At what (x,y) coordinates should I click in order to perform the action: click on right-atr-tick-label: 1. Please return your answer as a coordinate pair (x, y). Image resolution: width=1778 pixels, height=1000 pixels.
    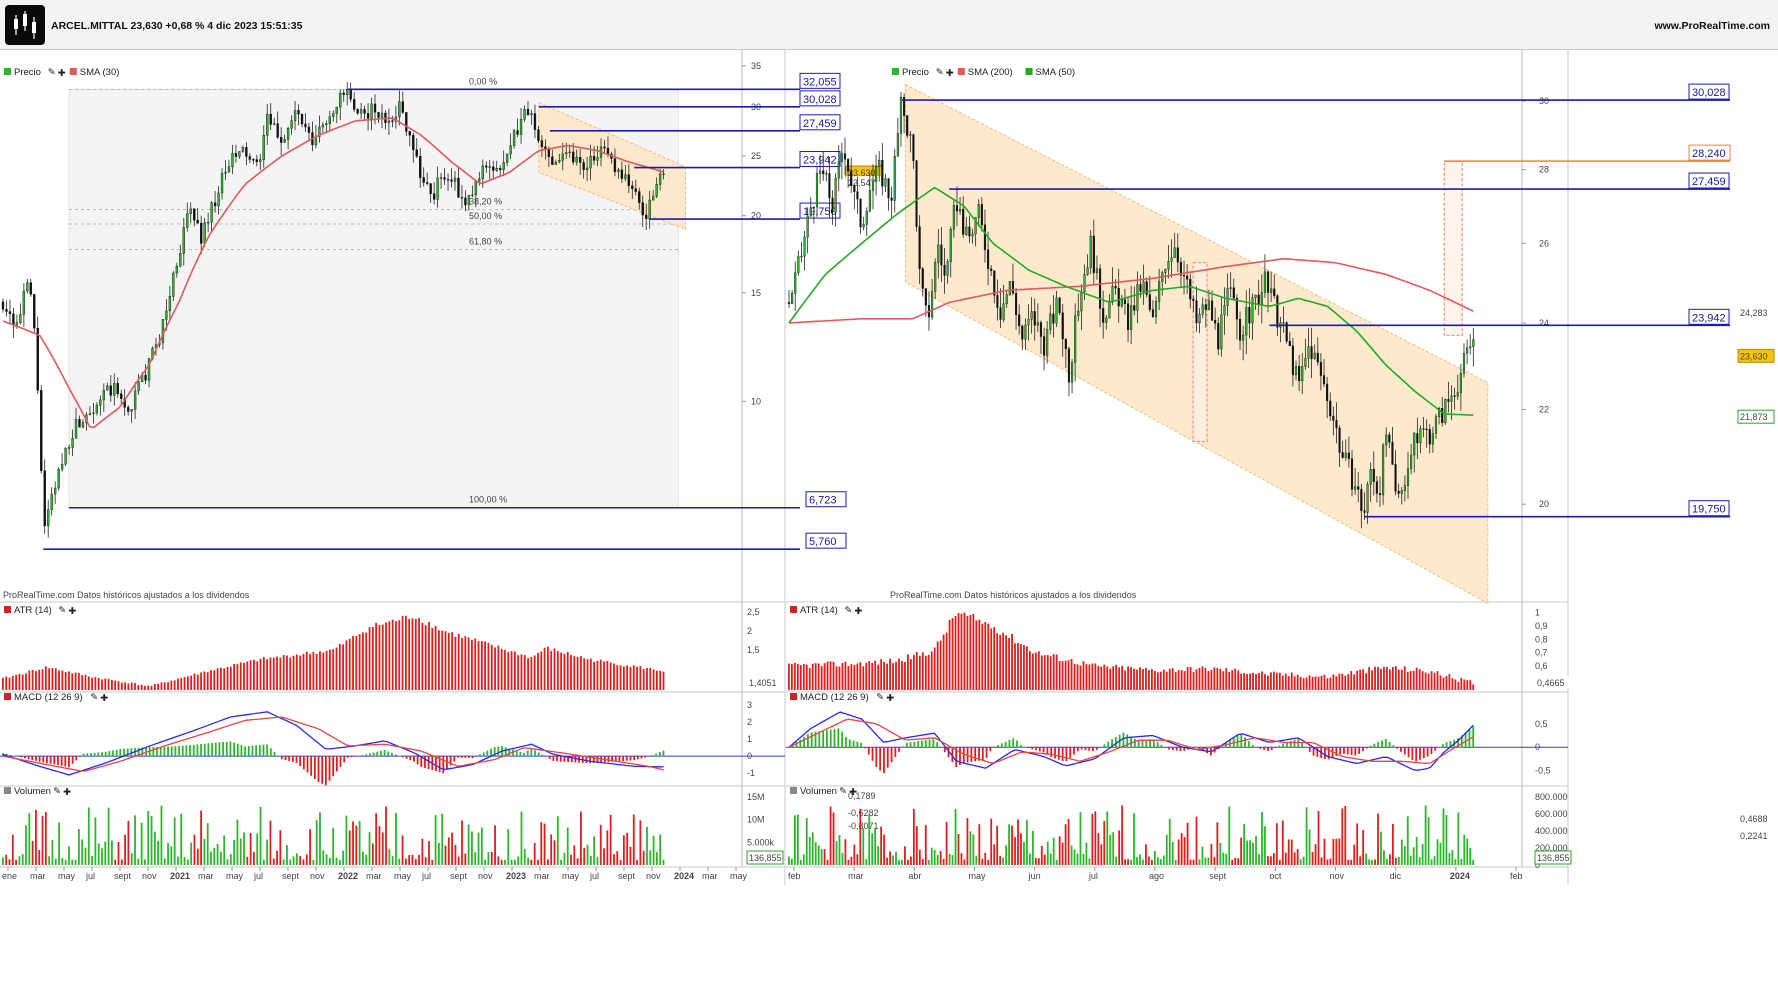
    Looking at the image, I should click on (1537, 613).